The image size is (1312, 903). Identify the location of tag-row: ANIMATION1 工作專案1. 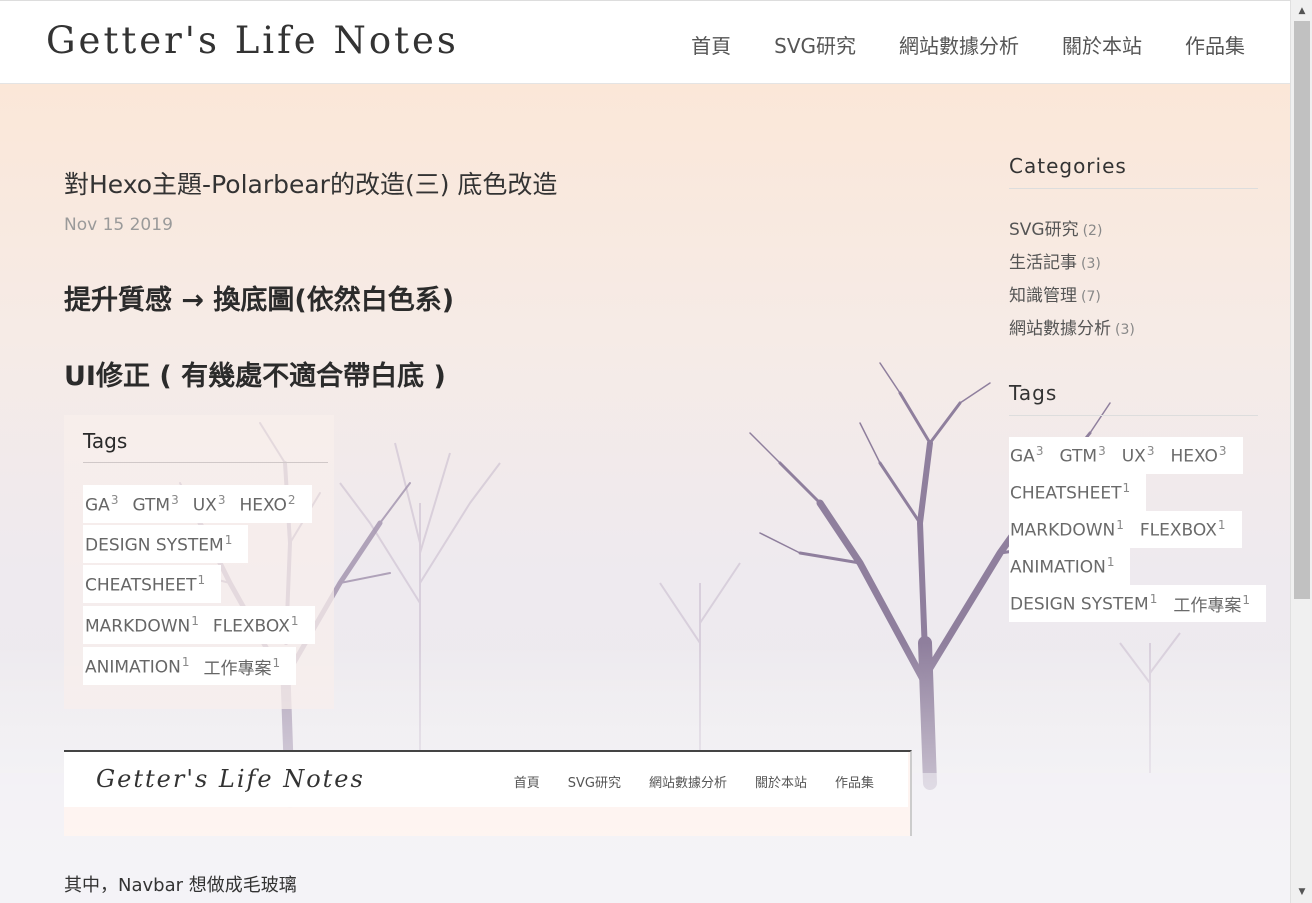
(190, 666).